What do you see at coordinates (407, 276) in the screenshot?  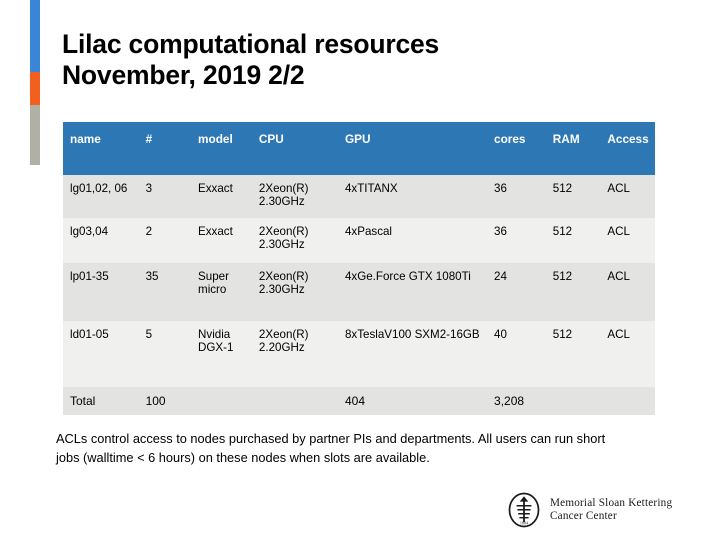 I see `cell-gpu: 4xGe.Force GTX 1080Ti` at bounding box center [407, 276].